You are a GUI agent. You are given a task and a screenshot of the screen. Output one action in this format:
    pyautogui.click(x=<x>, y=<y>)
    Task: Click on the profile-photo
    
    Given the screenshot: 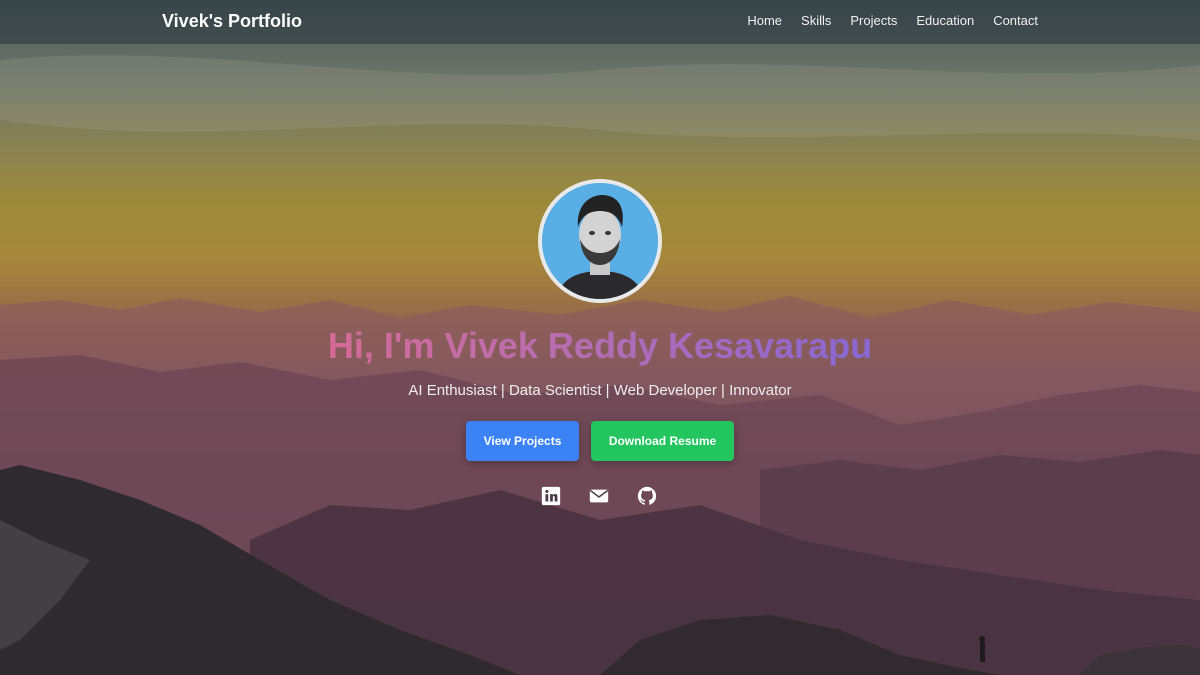 What is the action you would take?
    pyautogui.click(x=600, y=241)
    